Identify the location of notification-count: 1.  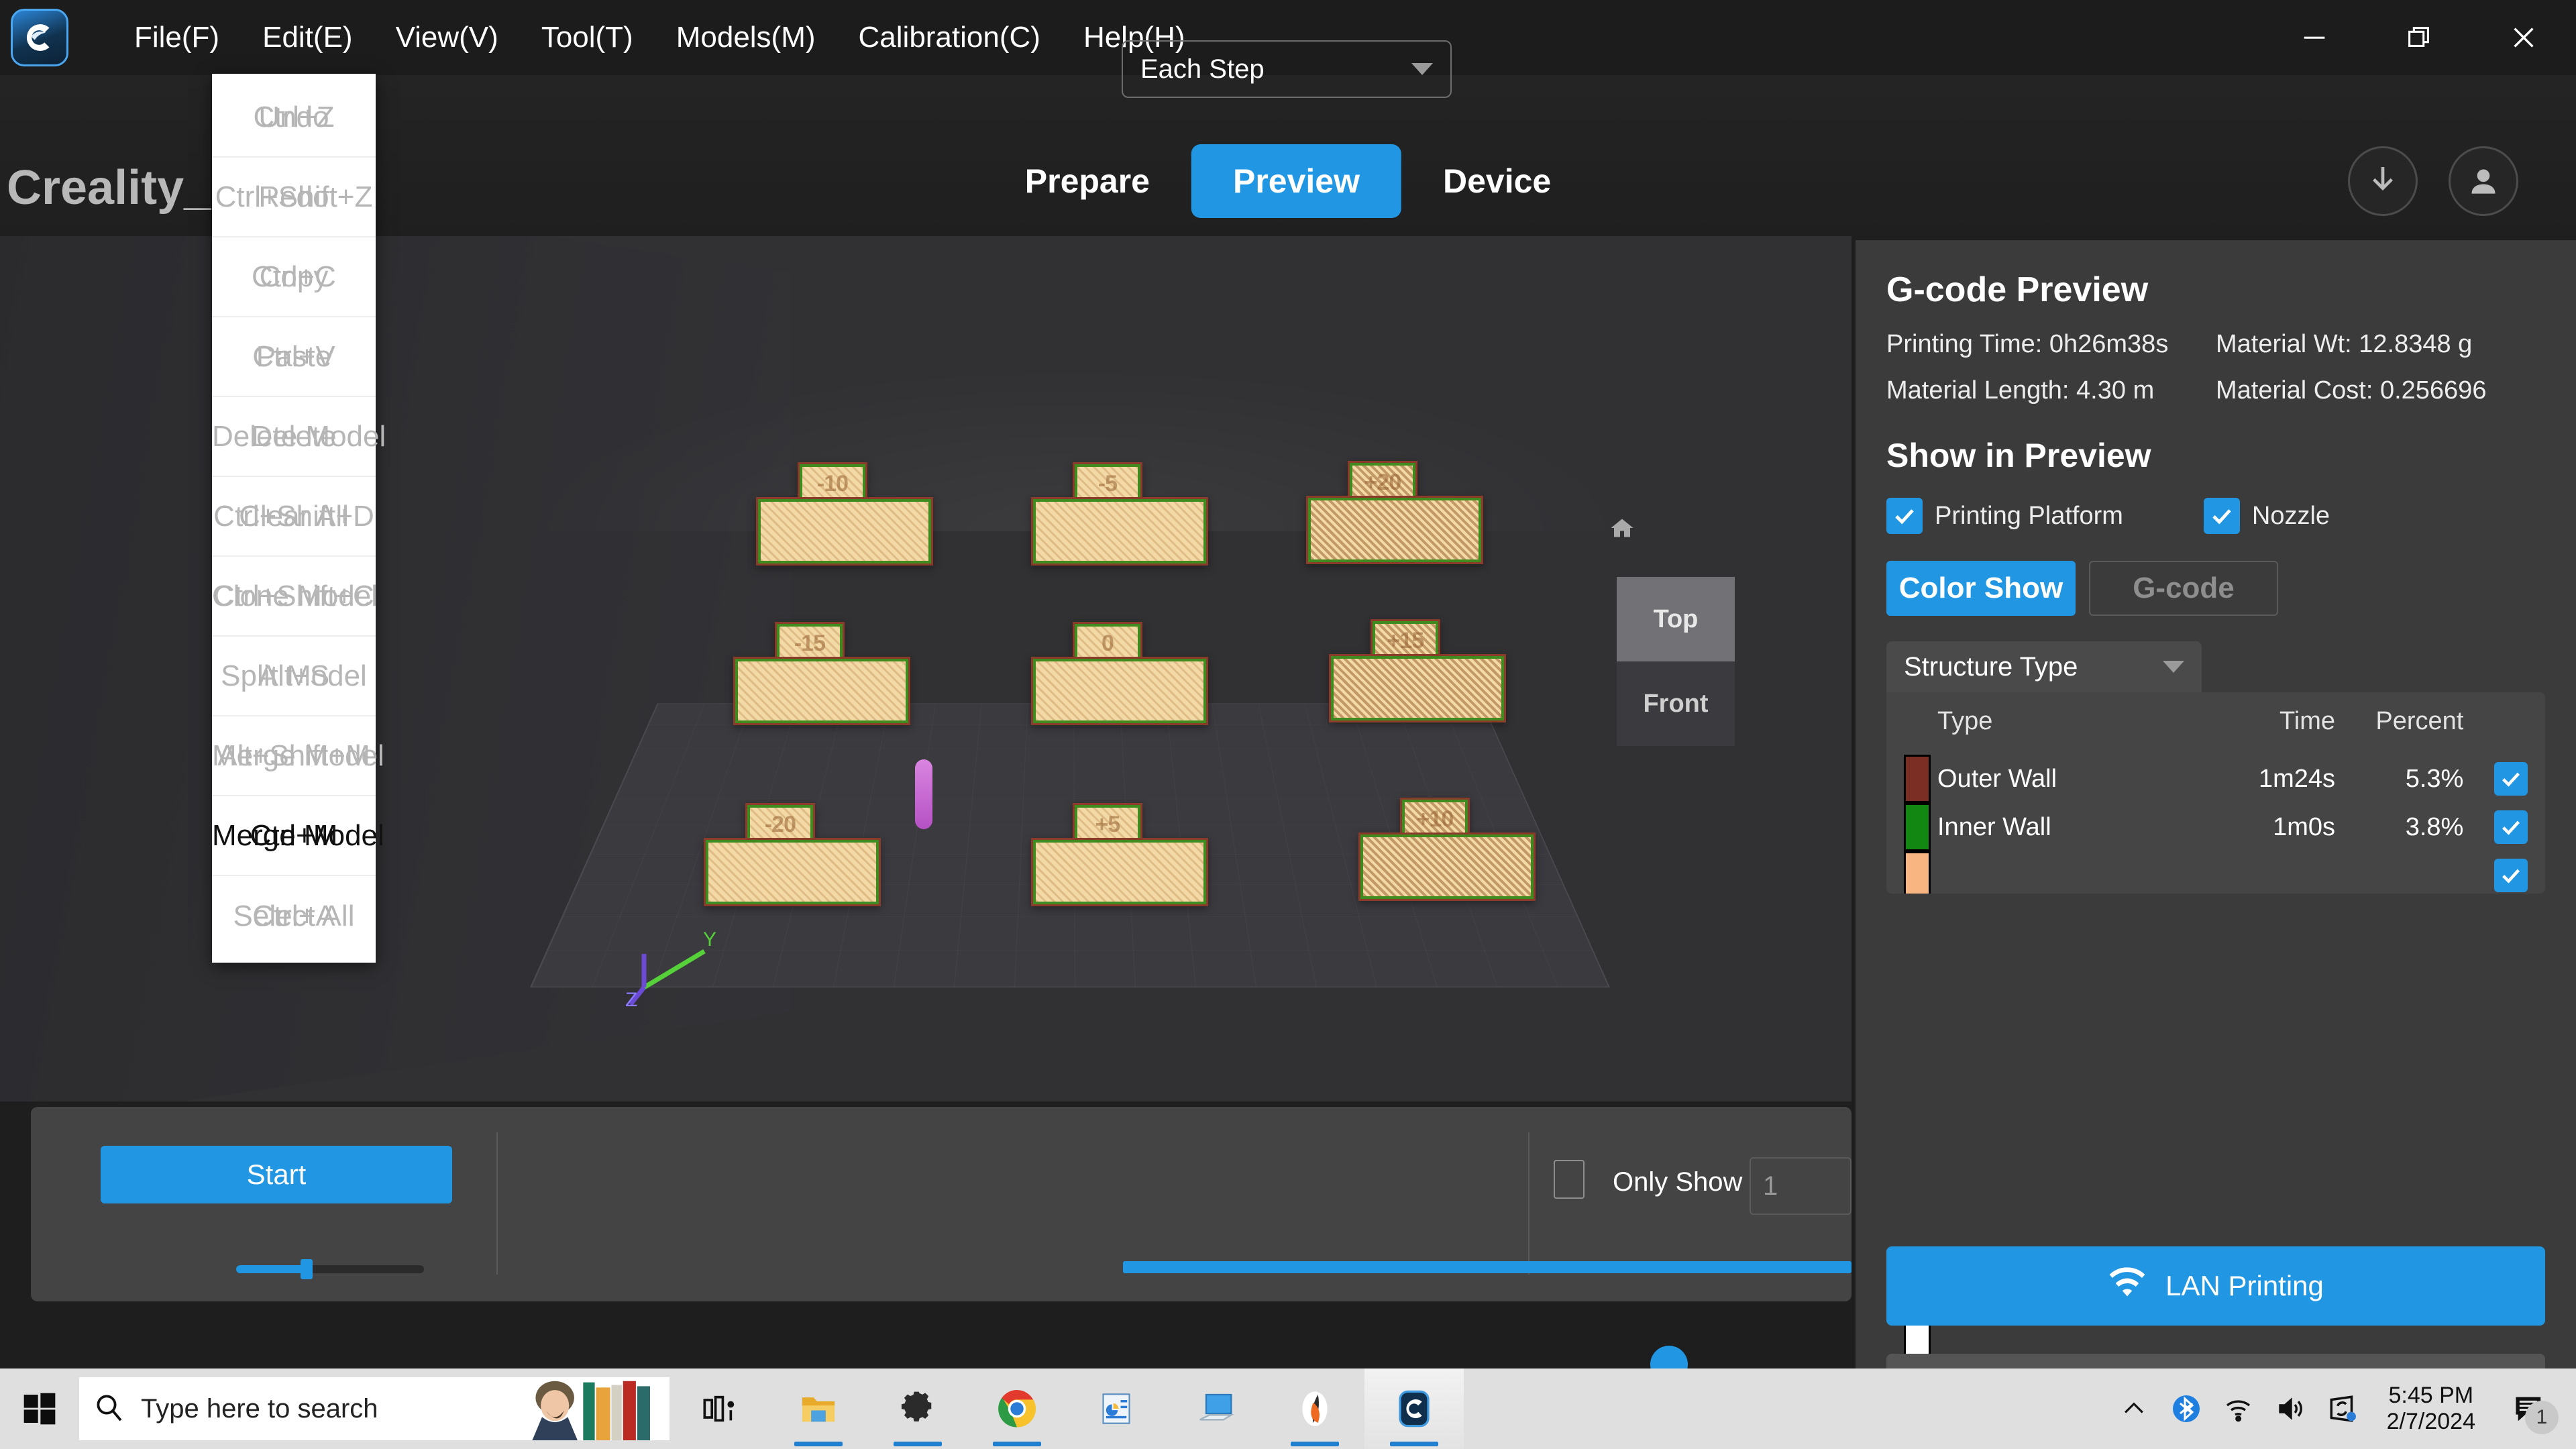
(2542, 1417).